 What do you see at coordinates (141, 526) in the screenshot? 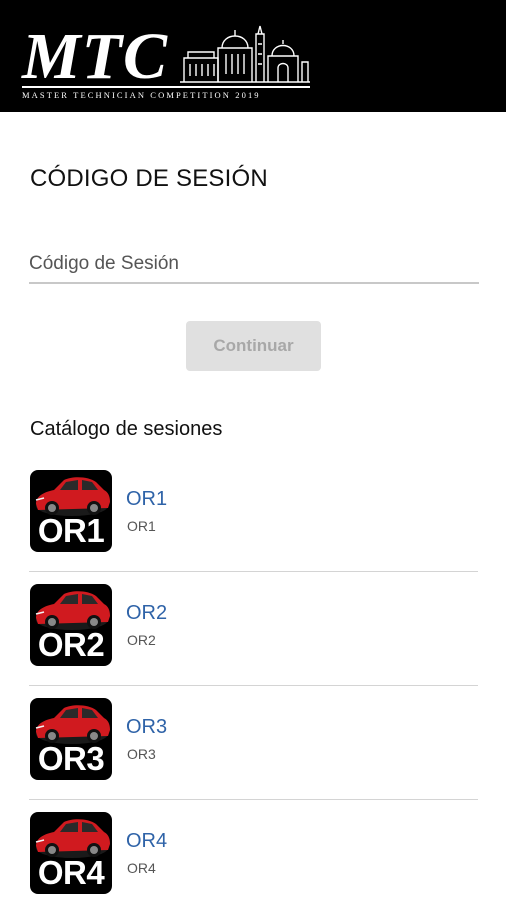
I see `session-subtitle: OR1` at bounding box center [141, 526].